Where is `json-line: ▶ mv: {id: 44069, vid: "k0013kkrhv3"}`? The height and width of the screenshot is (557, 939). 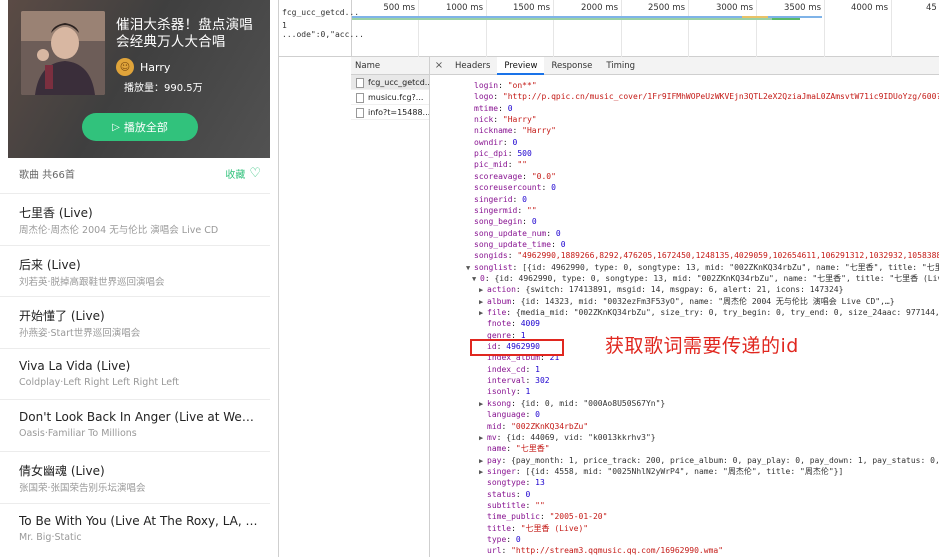
json-line: ▶ mv: {id: 44069, vid: "k0013kkrhv3"} is located at coordinates (567, 437).